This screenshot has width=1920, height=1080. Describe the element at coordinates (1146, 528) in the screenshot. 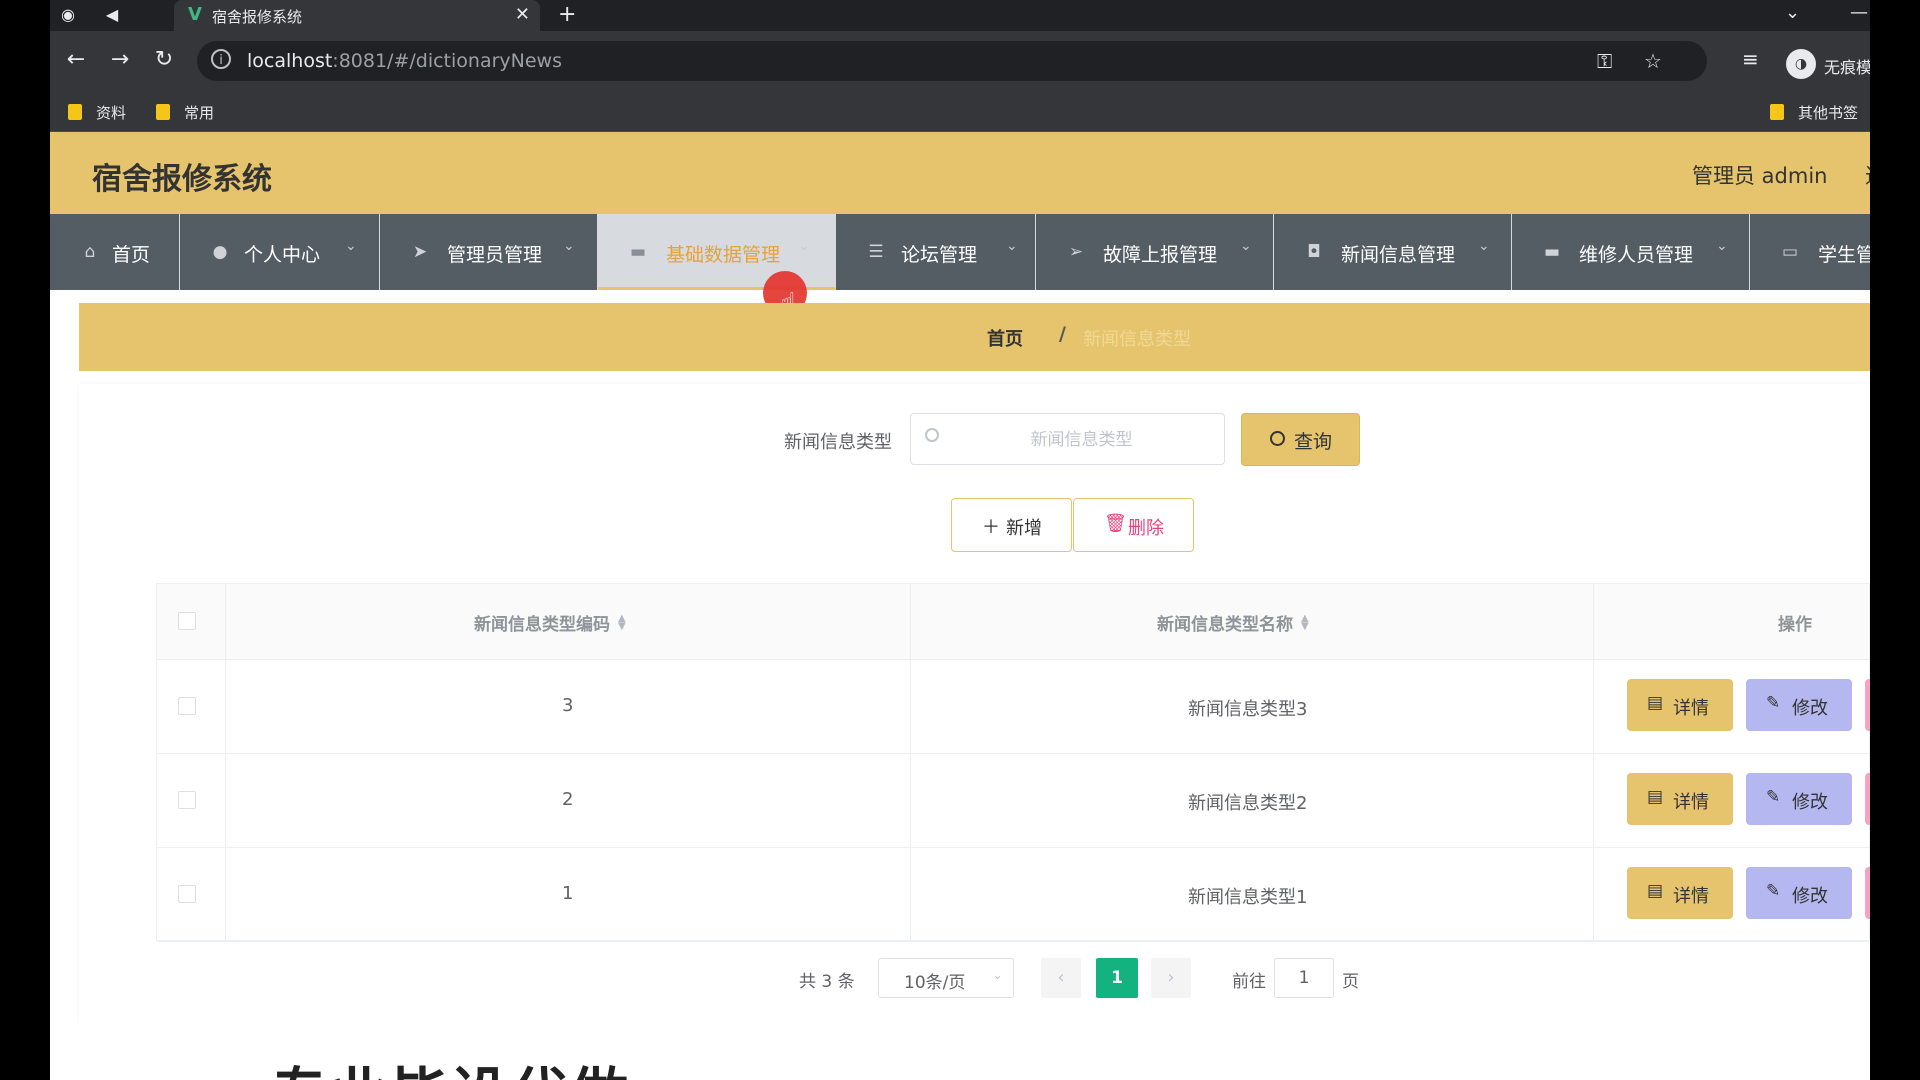

I see `delete-button-label: 删除` at that location.